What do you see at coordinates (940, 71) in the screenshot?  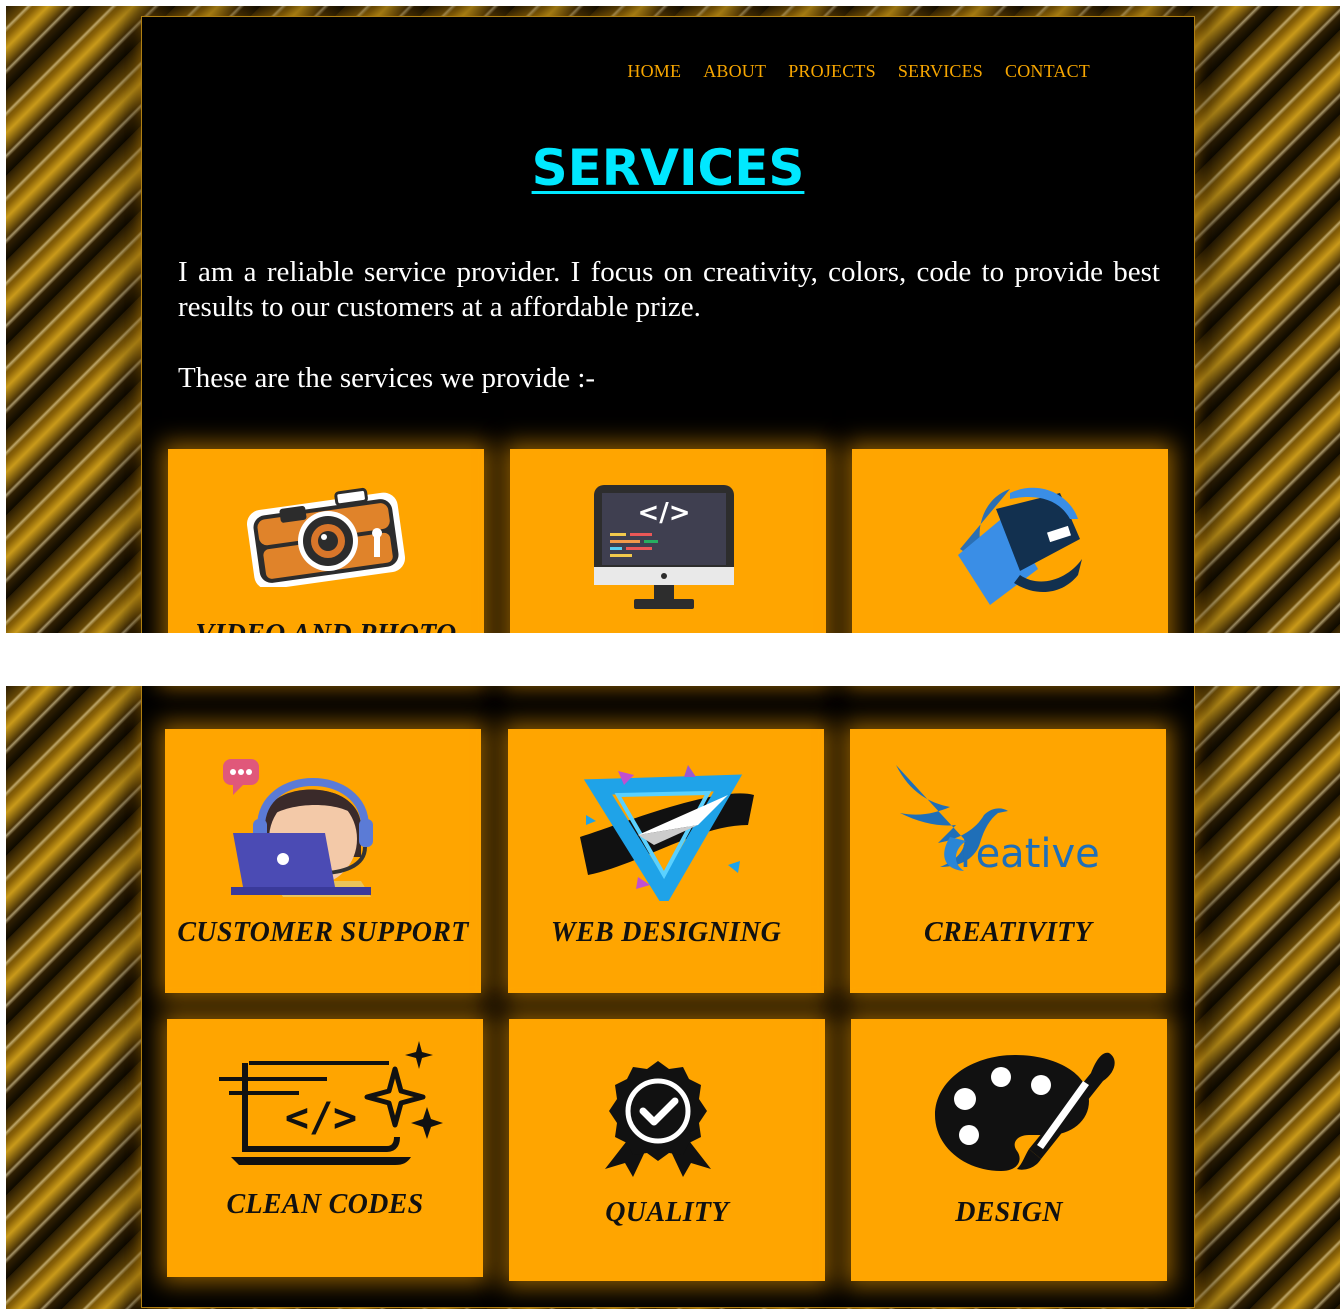 I see `nav-services-link: SERVICES` at bounding box center [940, 71].